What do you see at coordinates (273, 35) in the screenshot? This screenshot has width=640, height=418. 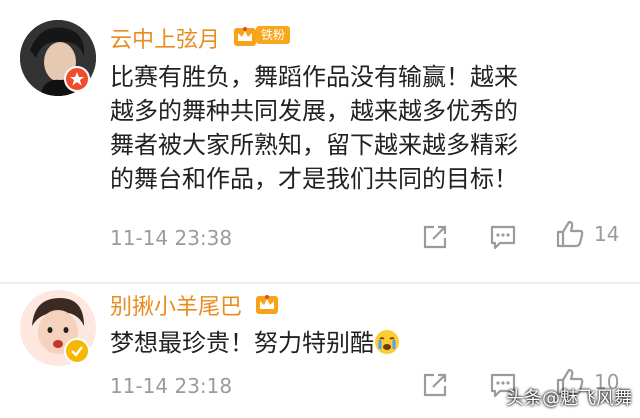 I see `fan-badge-label: 铁粉` at bounding box center [273, 35].